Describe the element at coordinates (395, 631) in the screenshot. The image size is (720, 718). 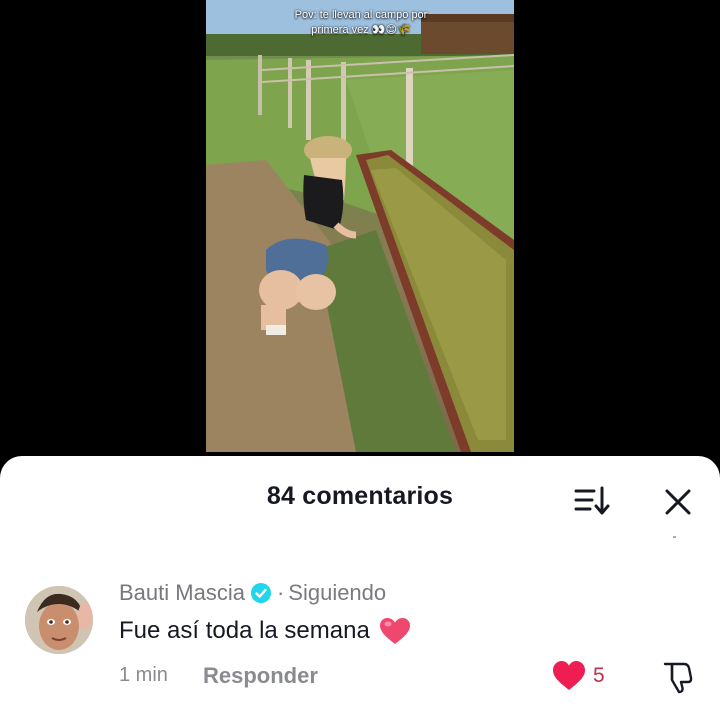
I see `red-heart-emoji-icon` at that location.